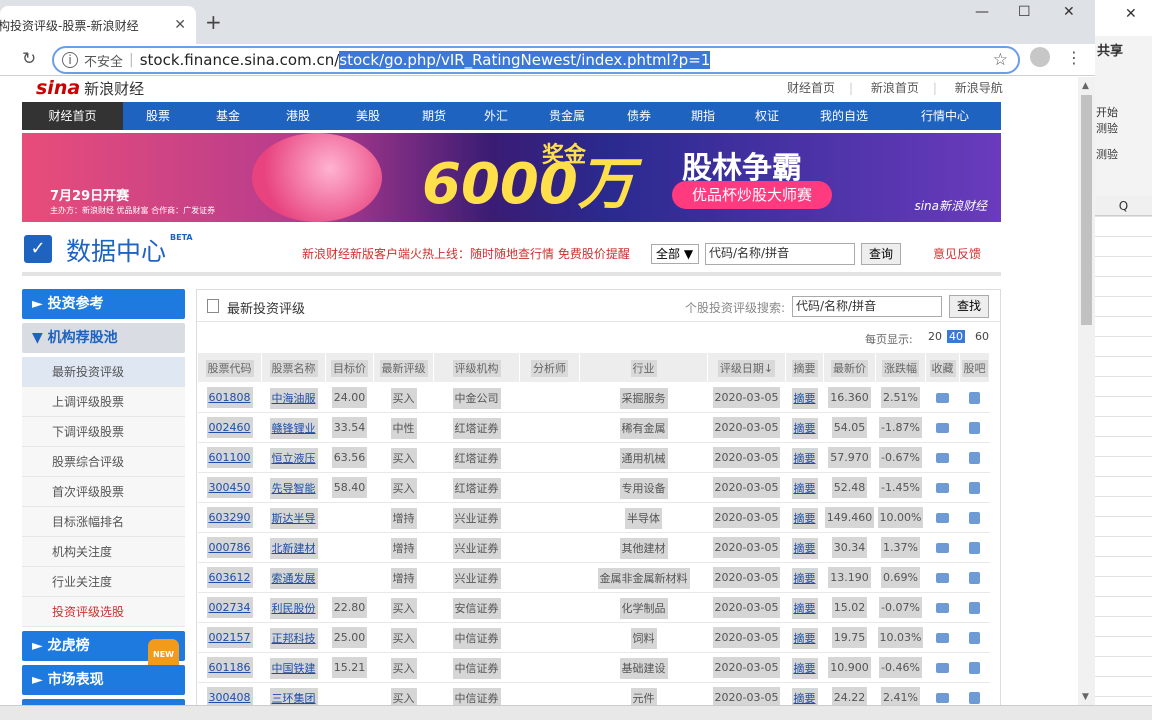 This screenshot has height=720, width=1152. Describe the element at coordinates (103, 372) in the screenshot. I see `sidebar-item-0: 最新投资评级` at that location.